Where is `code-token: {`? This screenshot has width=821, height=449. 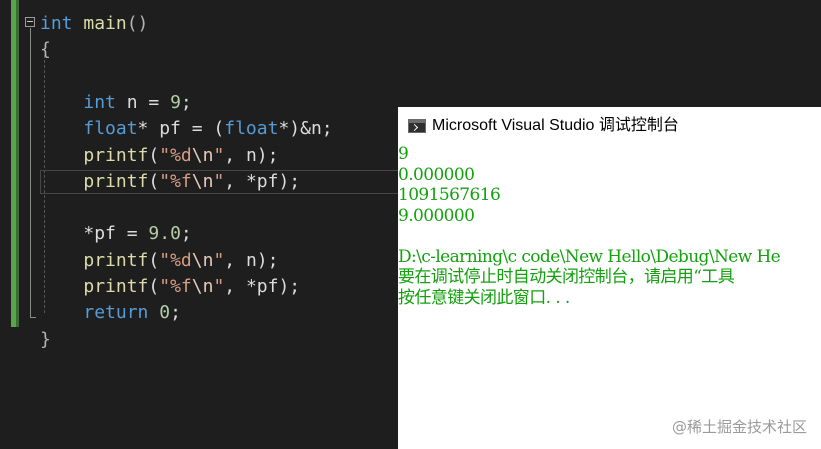 code-token: { is located at coordinates (45, 50).